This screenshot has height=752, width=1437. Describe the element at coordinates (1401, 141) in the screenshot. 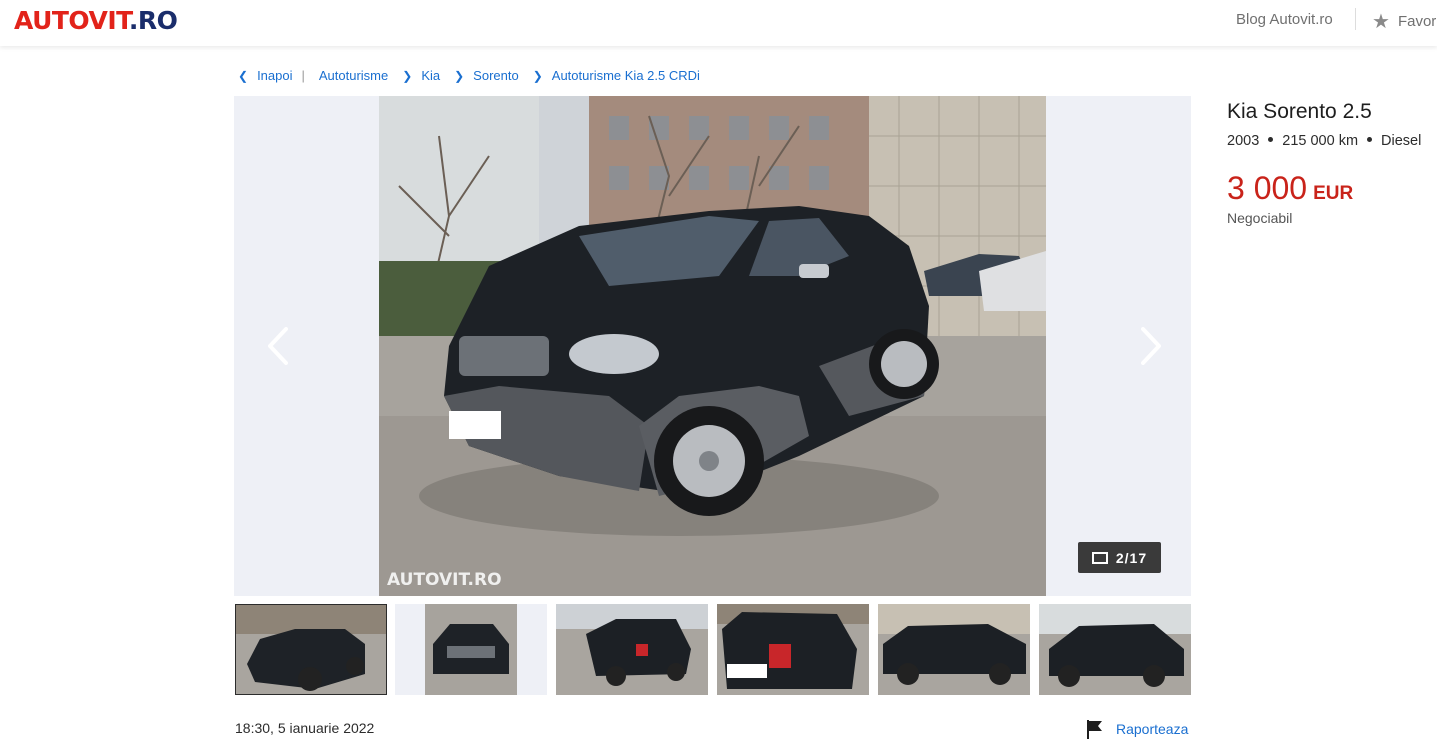

I see `param-fuel: Diesel` at that location.